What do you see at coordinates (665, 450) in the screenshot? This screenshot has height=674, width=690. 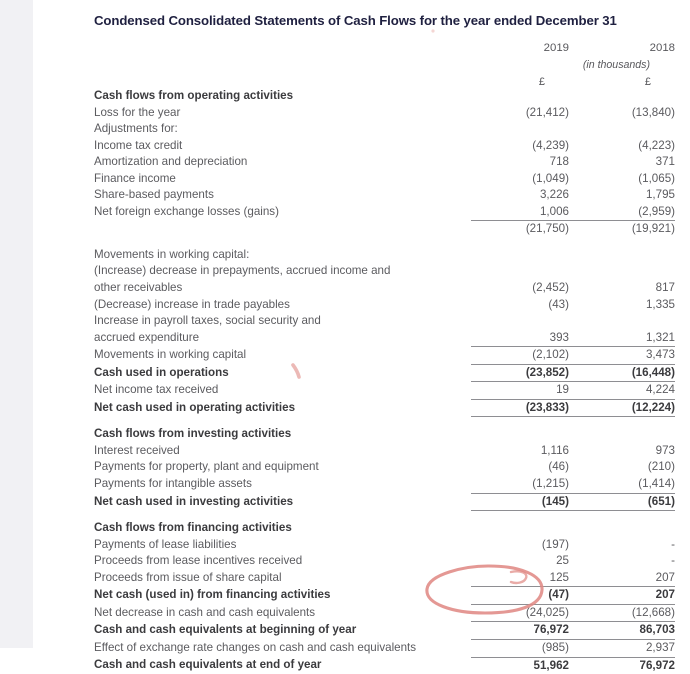 I see `row-value-2018: 973` at bounding box center [665, 450].